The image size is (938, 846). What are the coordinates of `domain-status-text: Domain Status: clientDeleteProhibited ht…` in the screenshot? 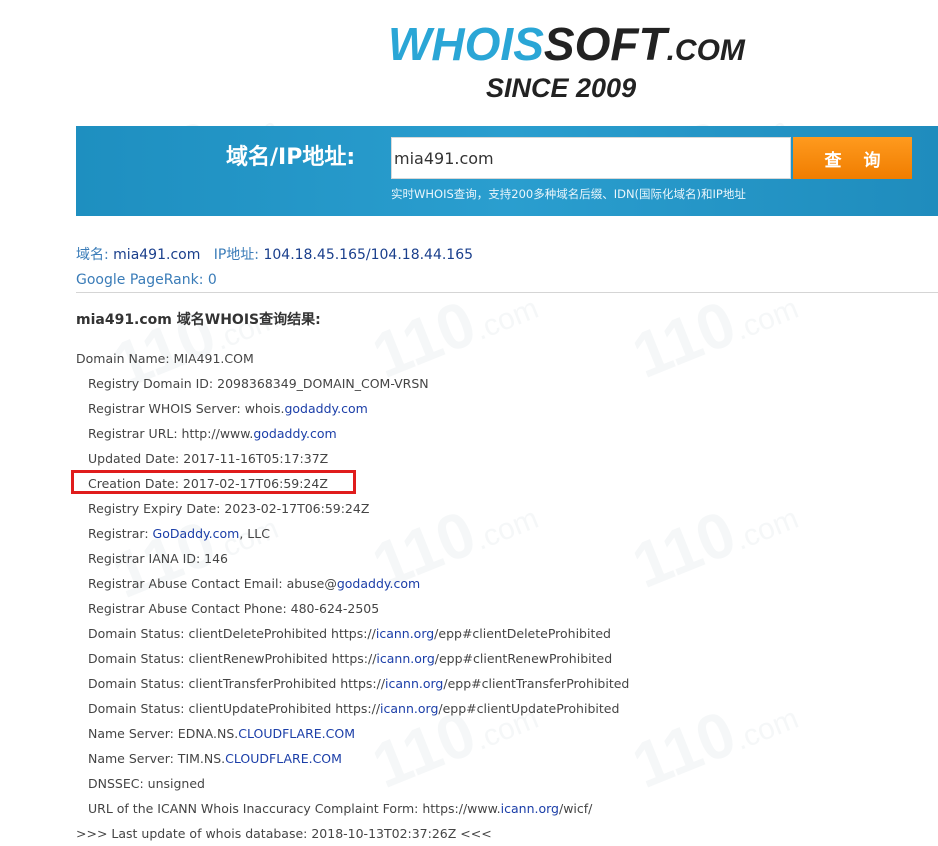 It's located at (232, 633).